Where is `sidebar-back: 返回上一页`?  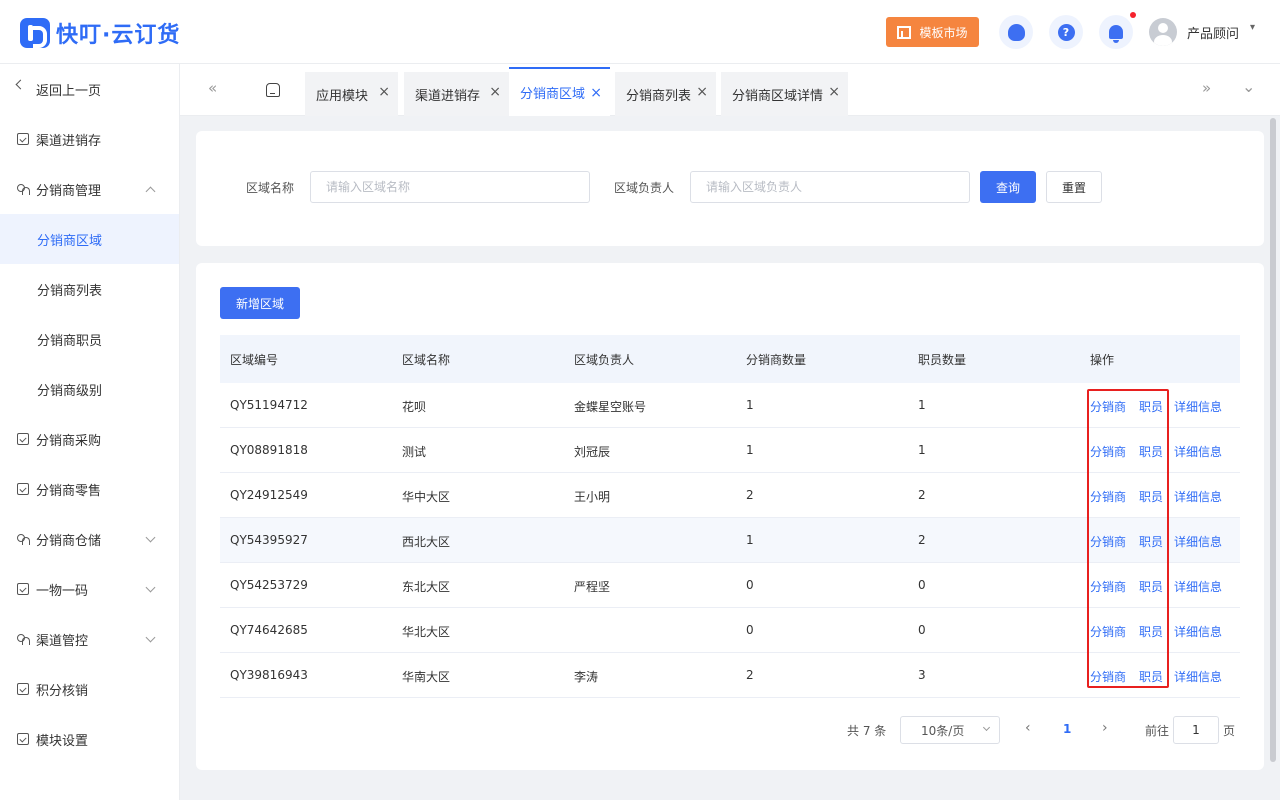 sidebar-back: 返回上一页 is located at coordinates (89, 89).